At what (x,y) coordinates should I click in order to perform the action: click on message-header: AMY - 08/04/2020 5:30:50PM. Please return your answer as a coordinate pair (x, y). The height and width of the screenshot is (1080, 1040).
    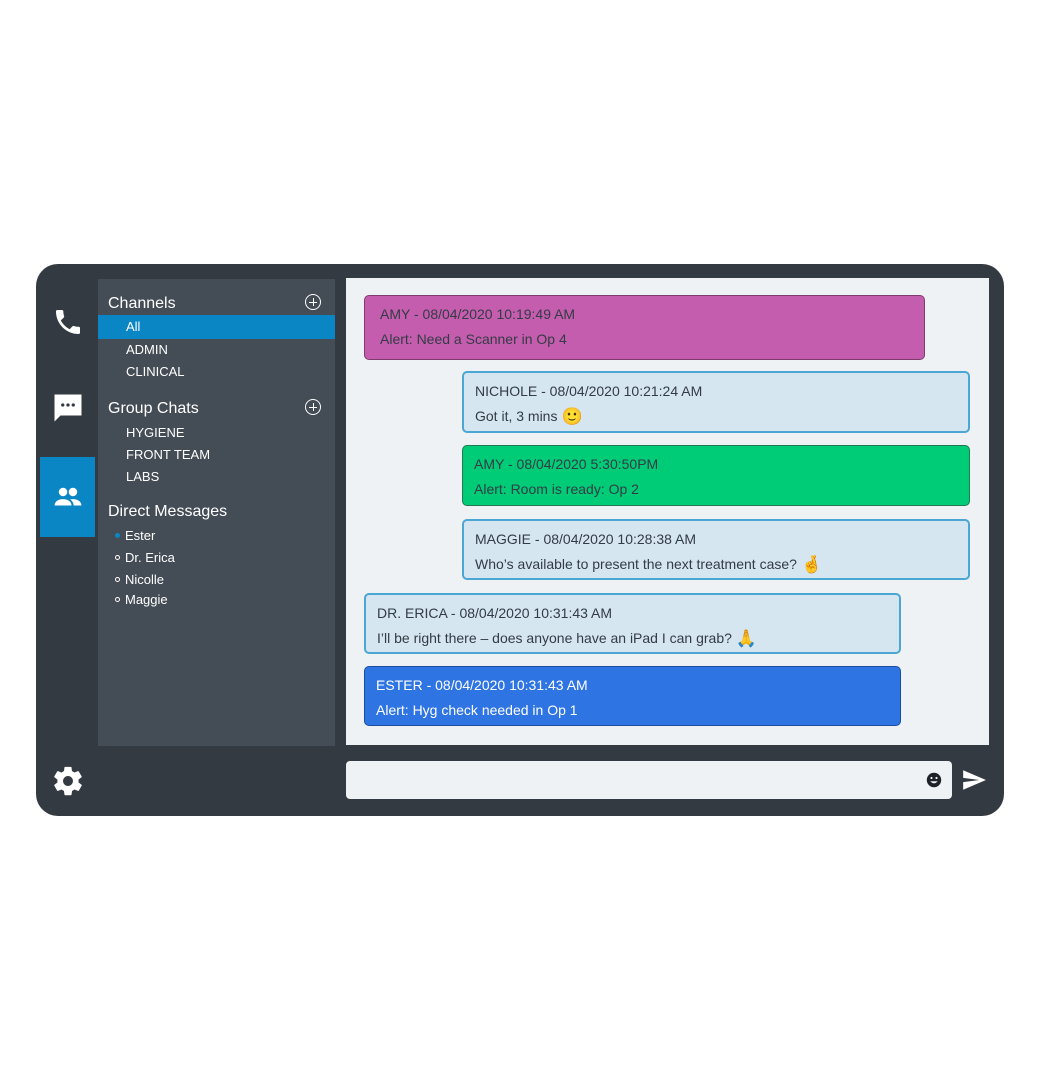
    Looking at the image, I should click on (566, 464).